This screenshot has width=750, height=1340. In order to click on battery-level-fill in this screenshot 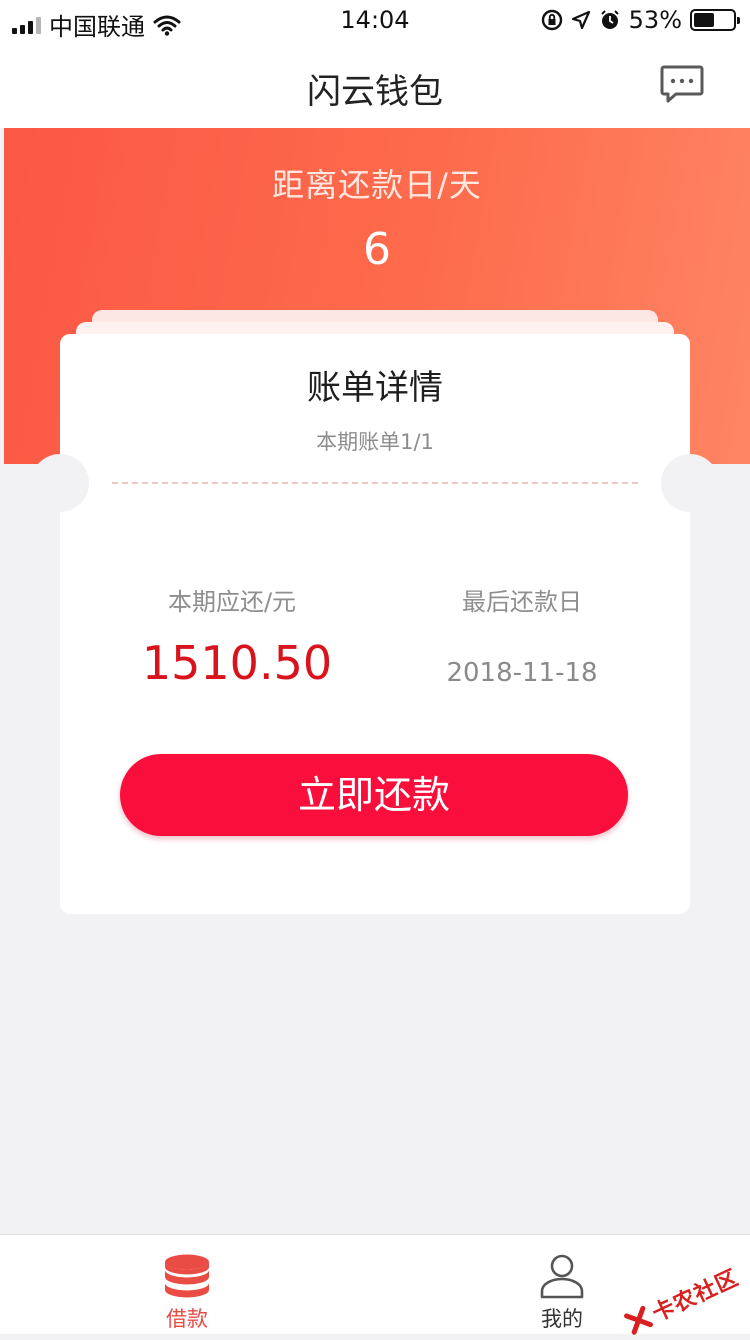, I will do `click(704, 20)`.